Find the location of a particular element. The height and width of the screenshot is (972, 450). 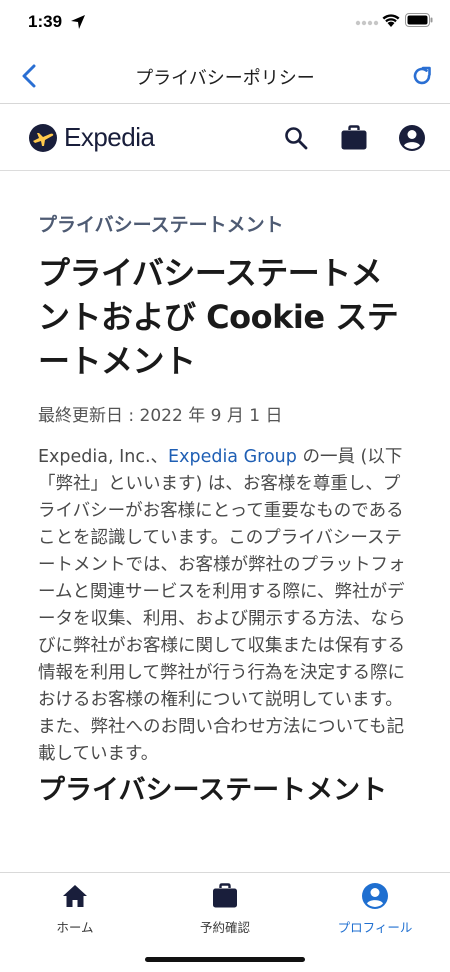

tab-home-label: ホーム is located at coordinates (75, 927).